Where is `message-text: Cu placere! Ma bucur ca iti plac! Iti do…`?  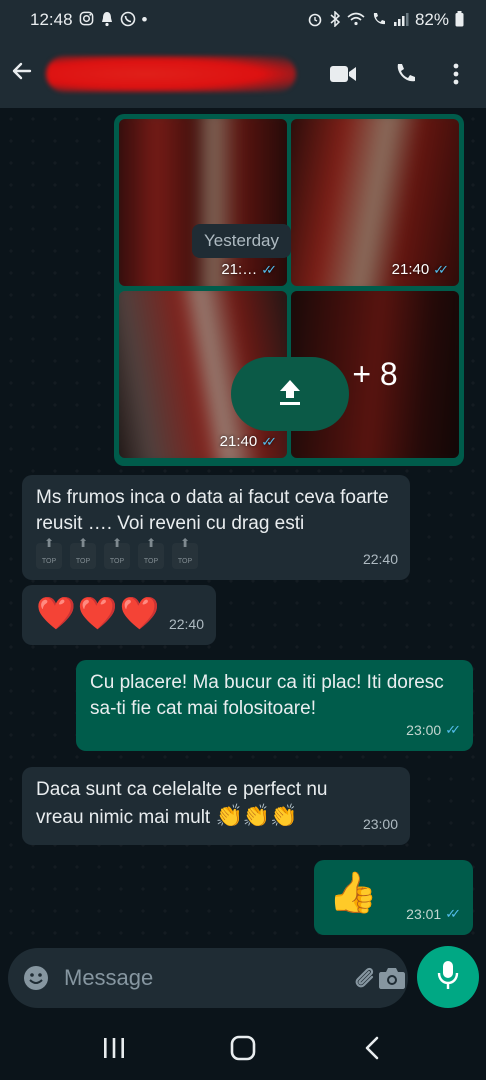 message-text: Cu placere! Ma bucur ca iti plac! Iti do… is located at coordinates (267, 695).